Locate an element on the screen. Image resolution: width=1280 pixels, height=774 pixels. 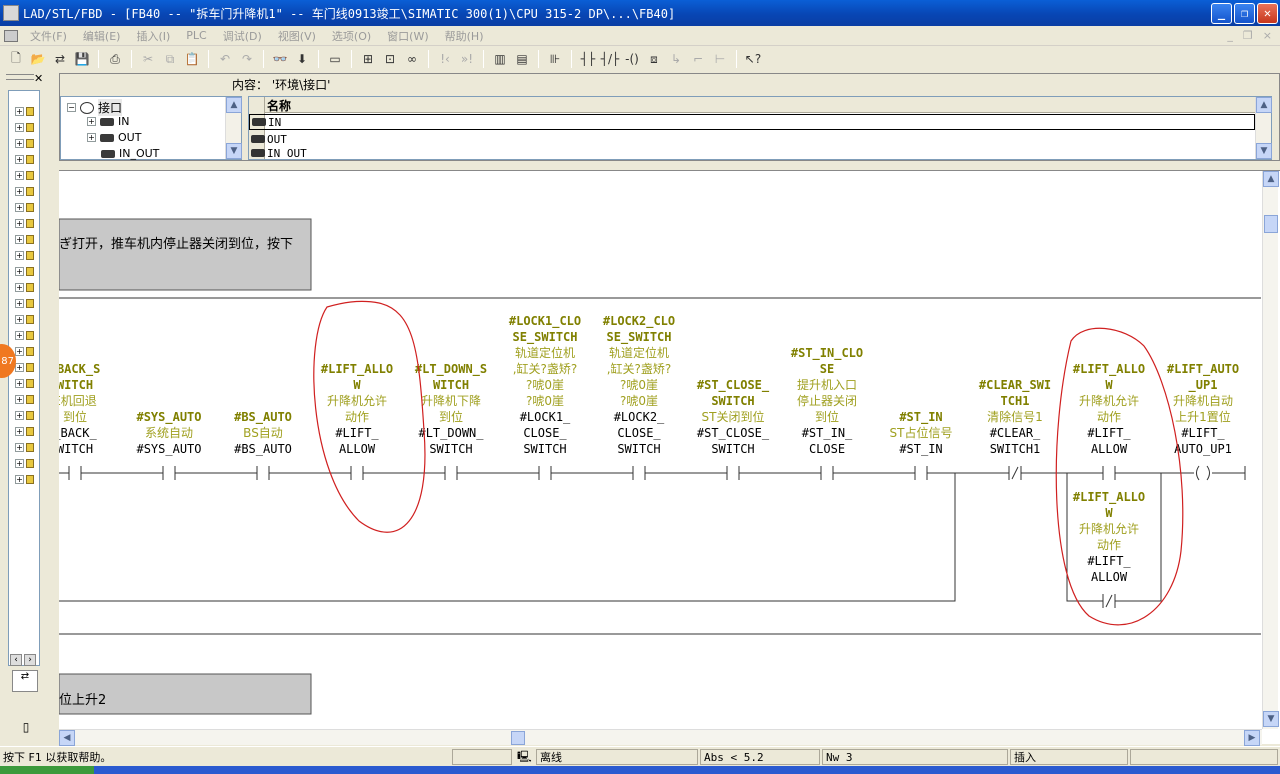
branch-open-icon: ↳ is located at coordinates (676, 59).